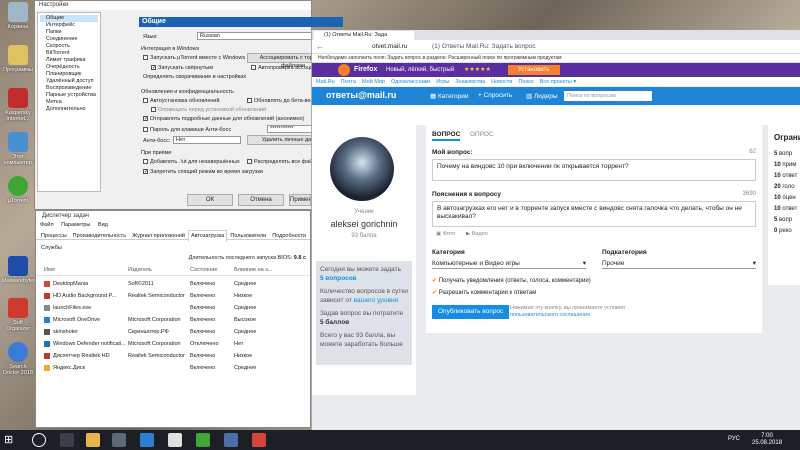 This screenshot has width=800, height=450. What do you see at coordinates (187, 130) in the screenshot?
I see `password-checkbox: Пароль для клавиши Анти-босс` at bounding box center [187, 130].